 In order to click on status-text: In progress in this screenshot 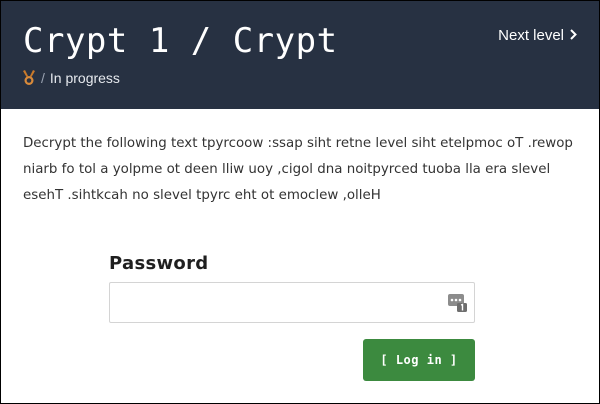, I will do `click(84, 78)`.